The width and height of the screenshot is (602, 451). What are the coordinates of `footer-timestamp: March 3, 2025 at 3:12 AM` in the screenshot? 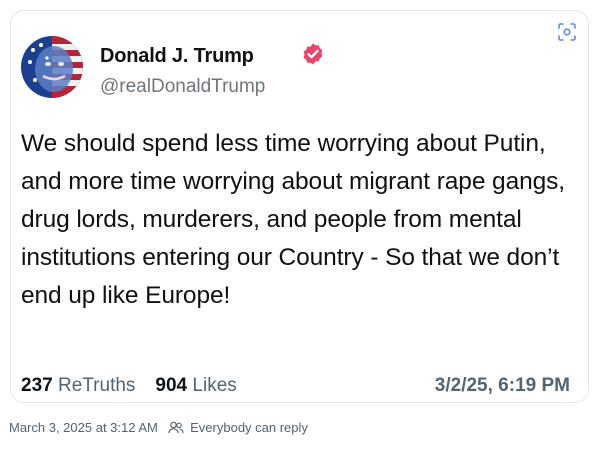 It's located at (83, 427).